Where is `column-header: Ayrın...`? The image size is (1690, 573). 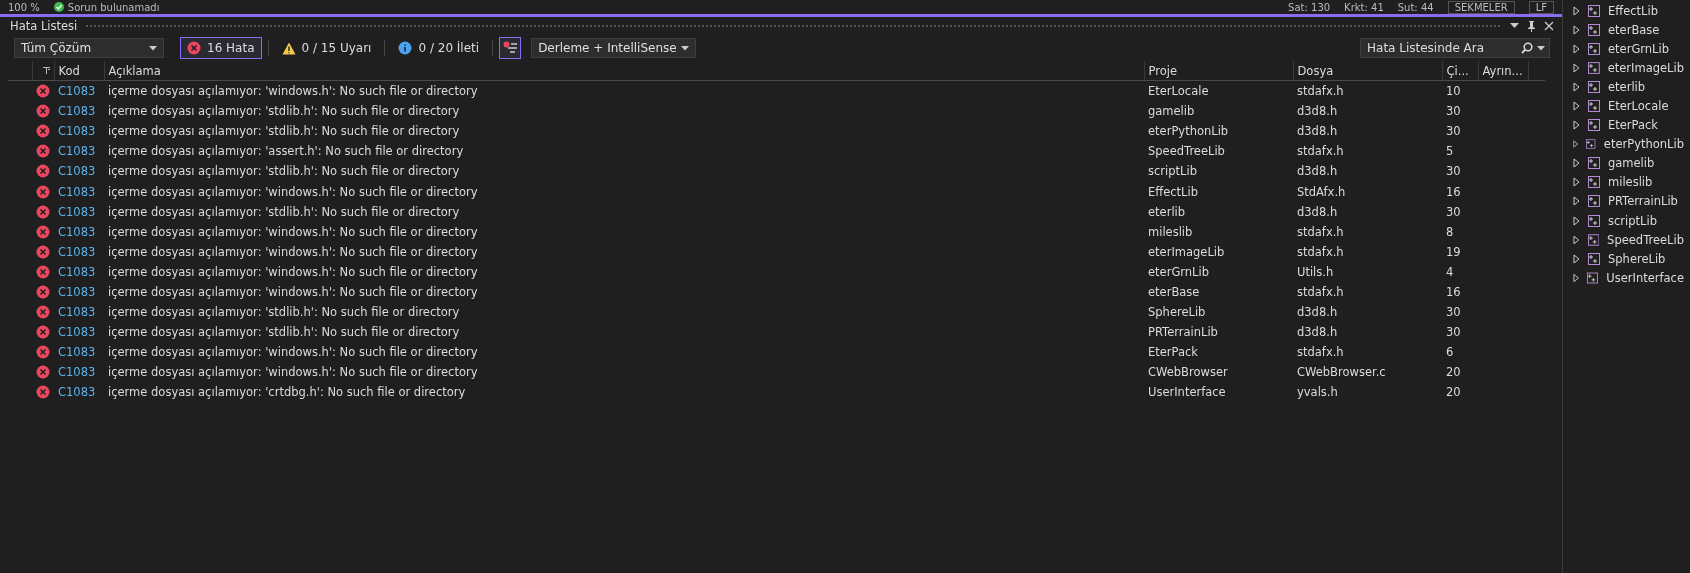 column-header: Ayrın... is located at coordinates (1503, 71).